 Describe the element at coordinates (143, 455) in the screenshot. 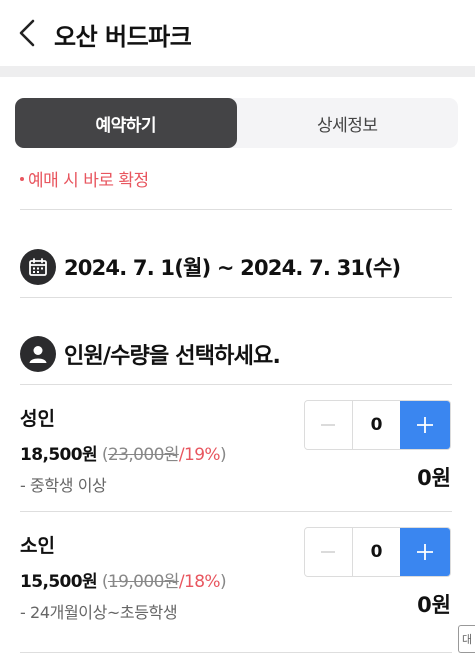

I see `original-price: 23,000원` at that location.